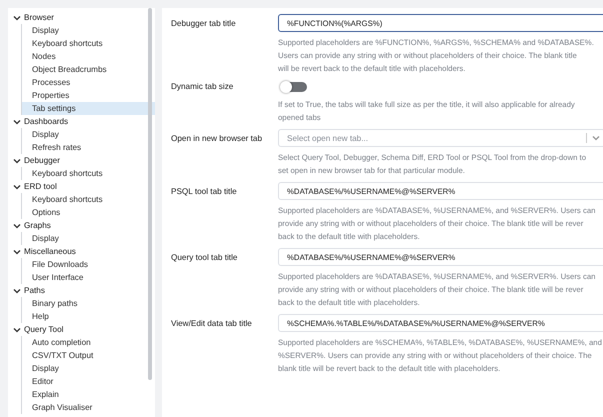  Describe the element at coordinates (42, 160) in the screenshot. I see `tree-group: Debugger` at that location.